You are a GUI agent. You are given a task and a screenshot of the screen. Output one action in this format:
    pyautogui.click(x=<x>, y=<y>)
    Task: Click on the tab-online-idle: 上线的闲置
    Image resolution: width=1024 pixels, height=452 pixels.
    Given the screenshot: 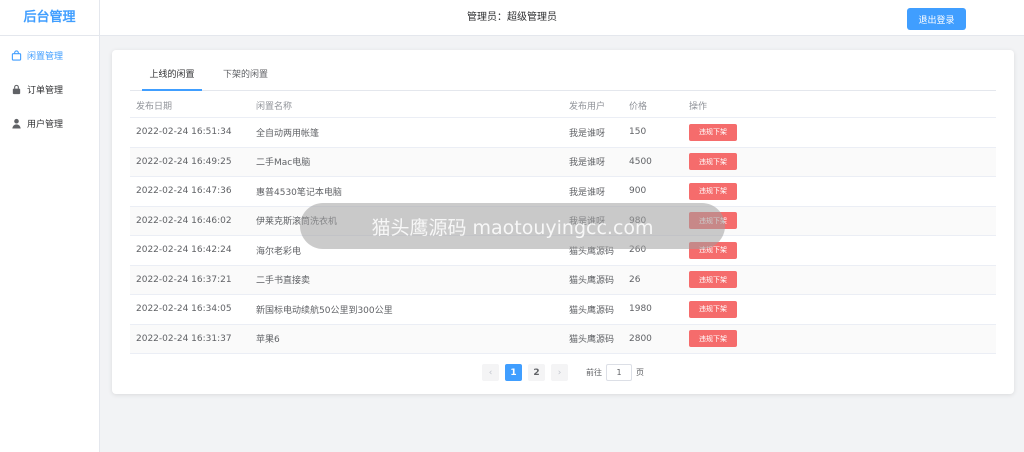 What is the action you would take?
    pyautogui.click(x=172, y=77)
    